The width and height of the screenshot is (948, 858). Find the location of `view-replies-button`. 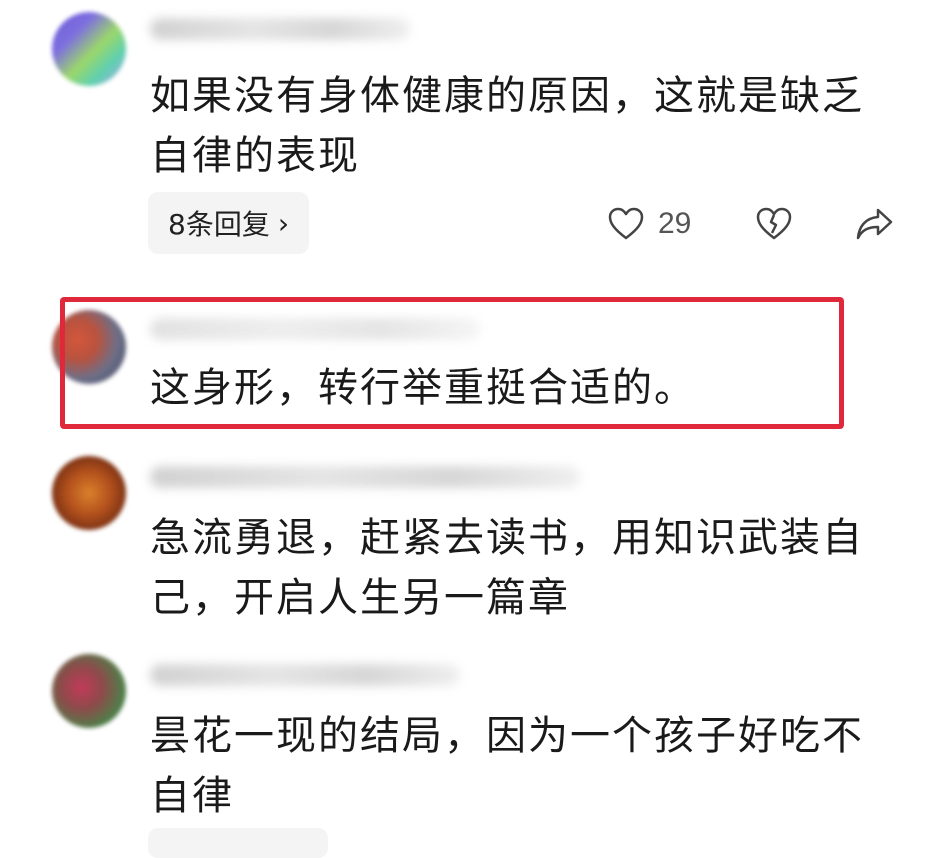

view-replies-button is located at coordinates (238, 843).